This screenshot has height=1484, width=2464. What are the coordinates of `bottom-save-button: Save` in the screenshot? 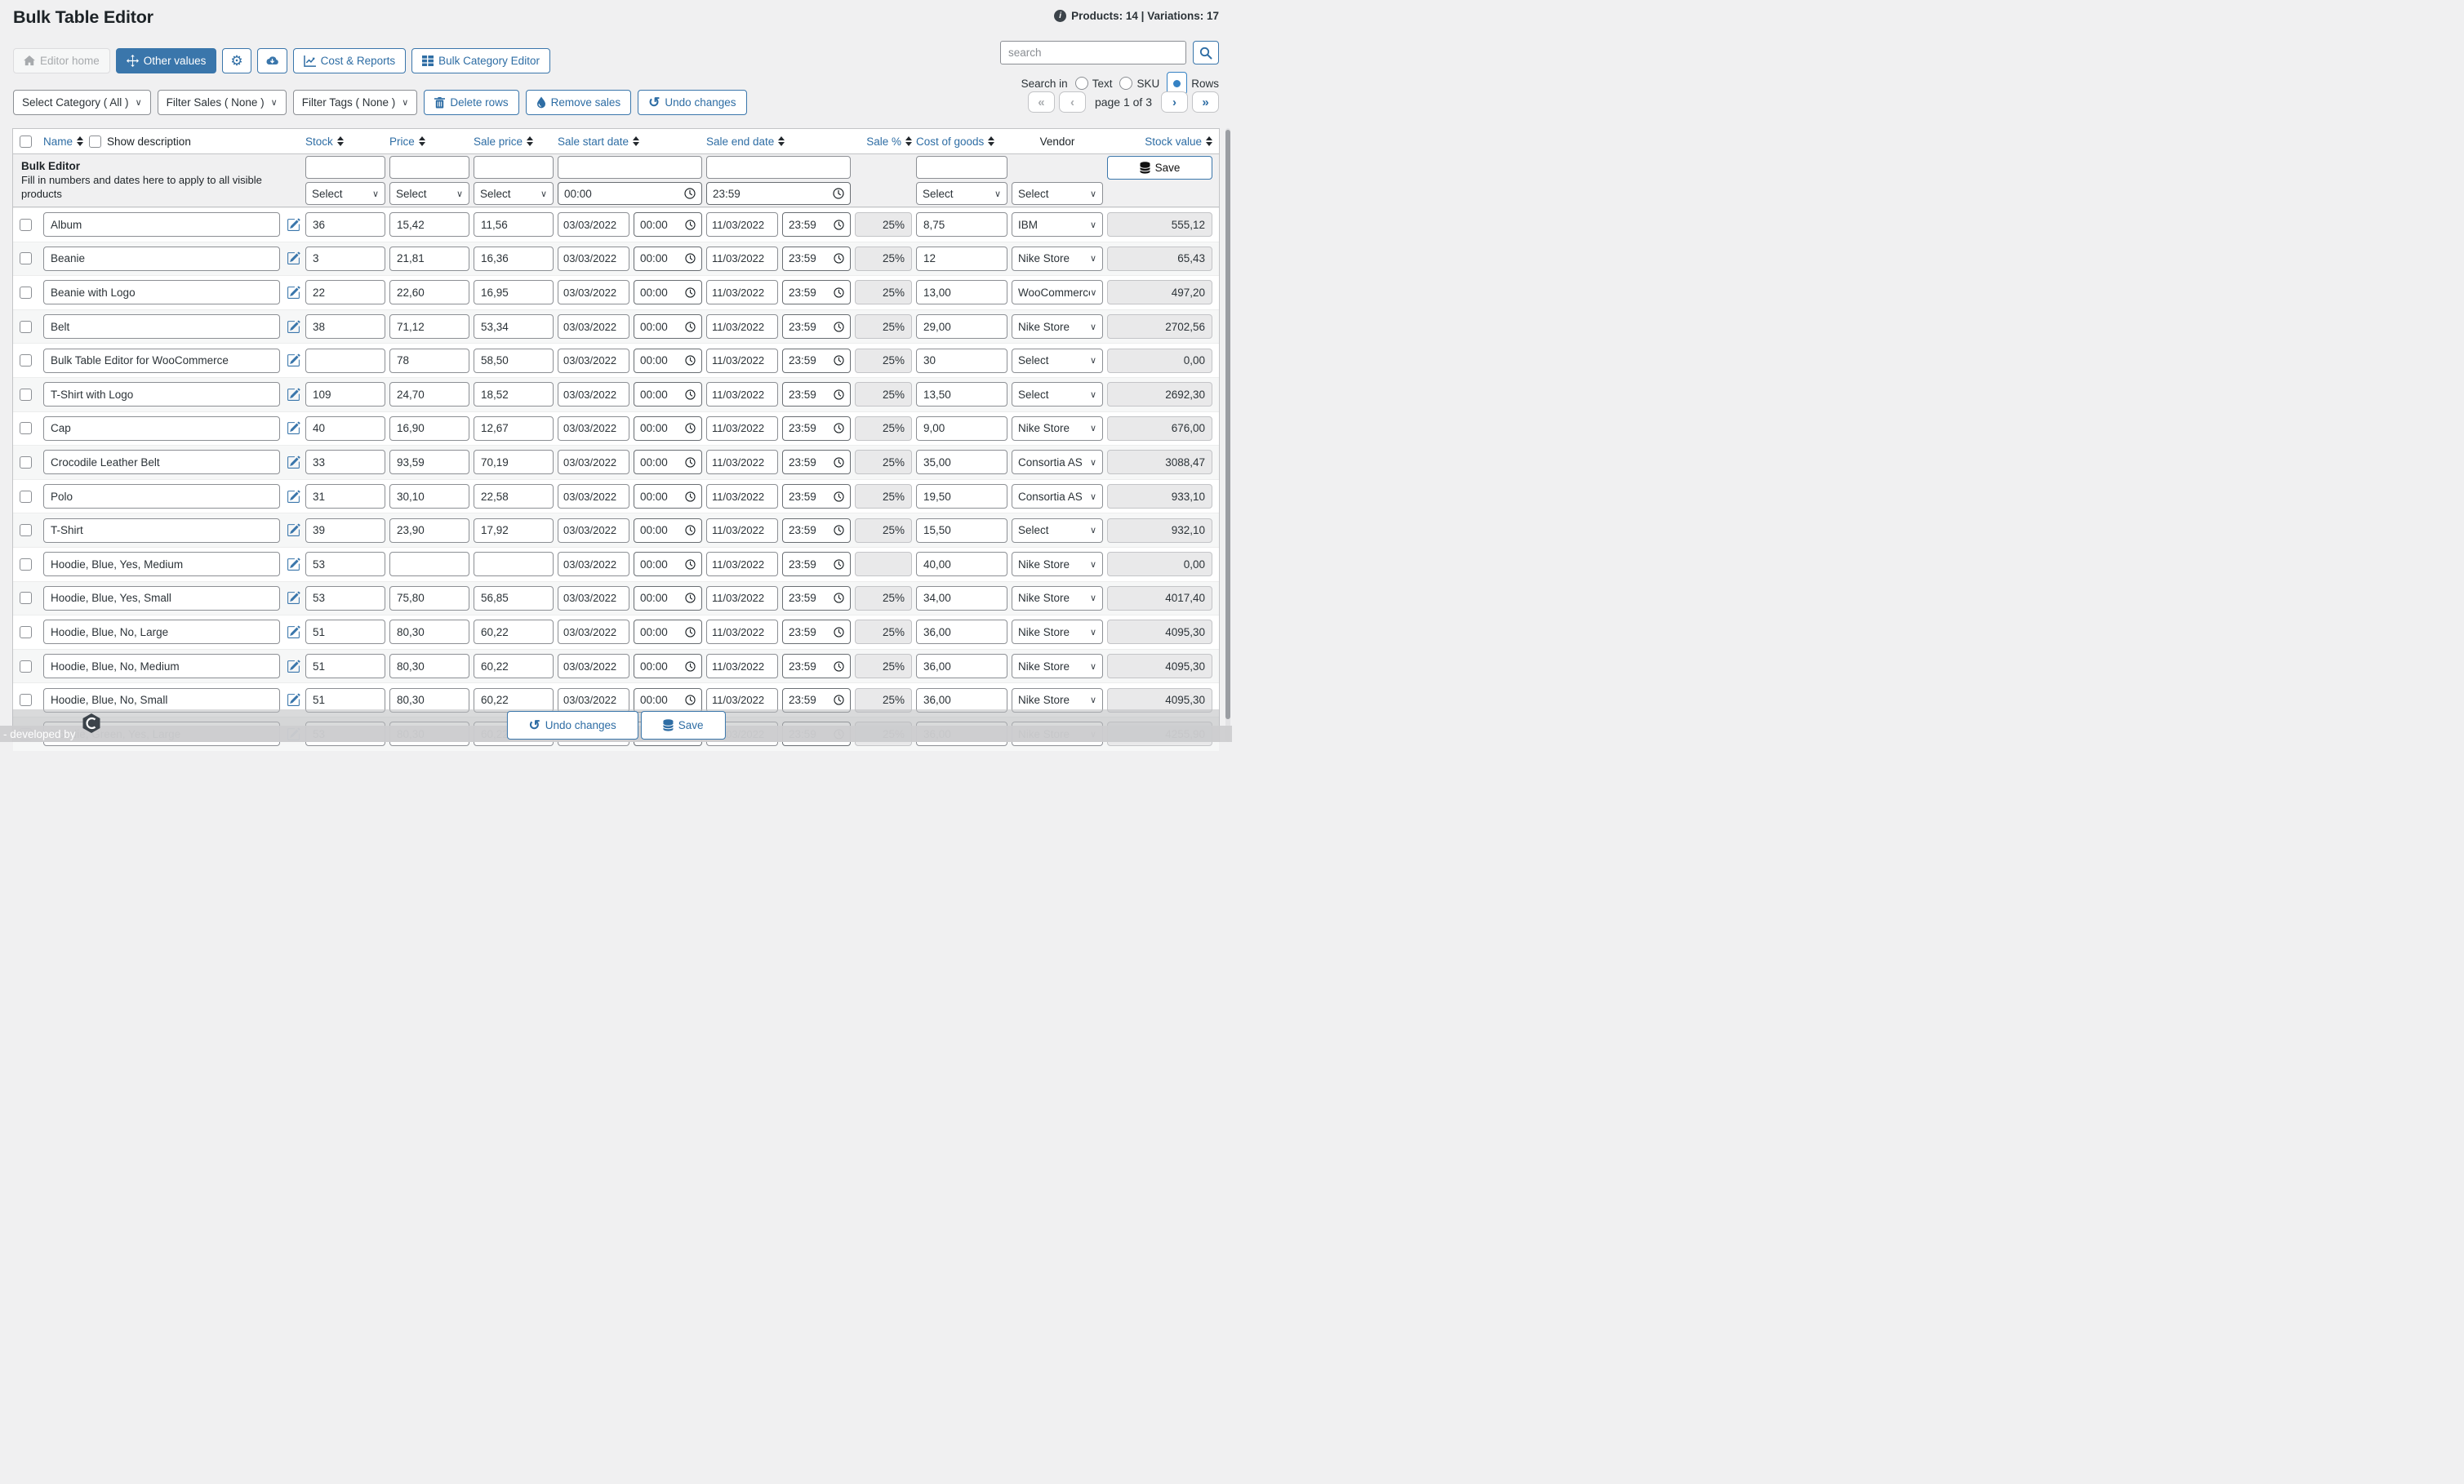 It's located at (683, 725).